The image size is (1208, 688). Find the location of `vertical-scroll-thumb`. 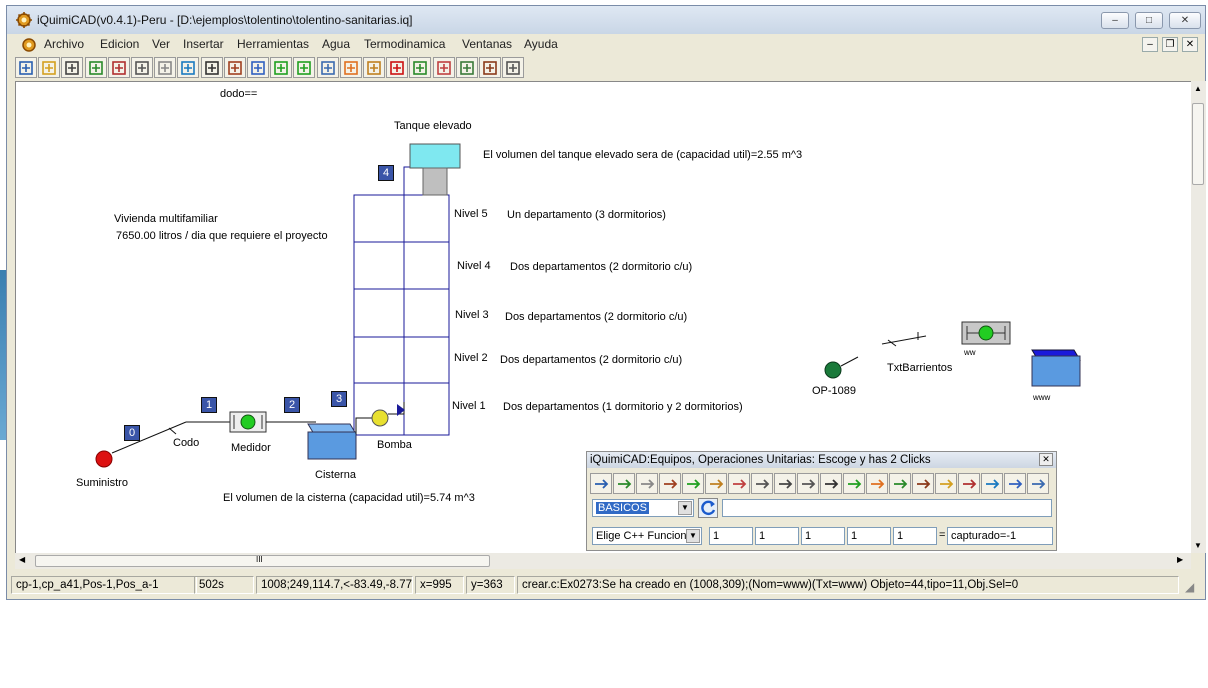

vertical-scroll-thumb is located at coordinates (1198, 144).